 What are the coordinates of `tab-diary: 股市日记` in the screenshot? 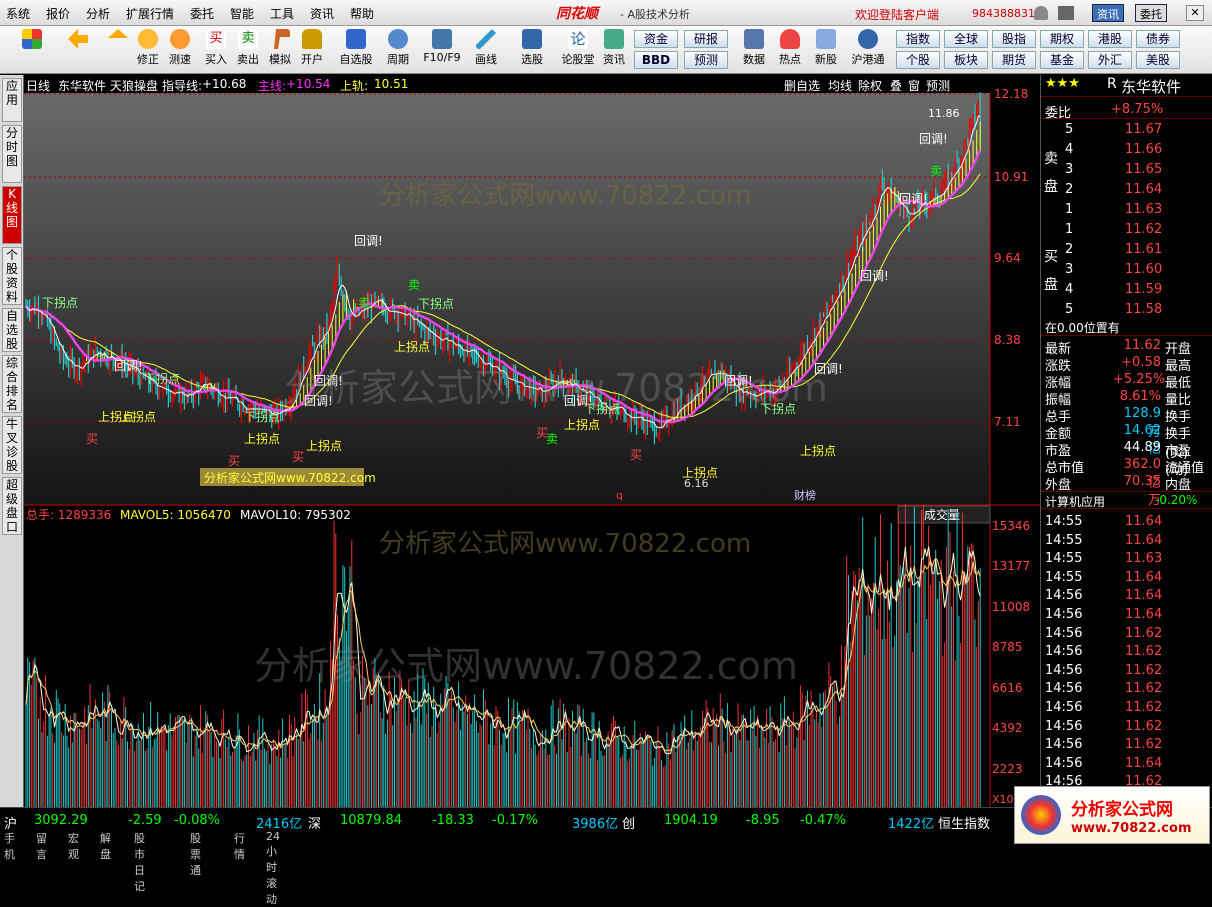 It's located at (139, 862).